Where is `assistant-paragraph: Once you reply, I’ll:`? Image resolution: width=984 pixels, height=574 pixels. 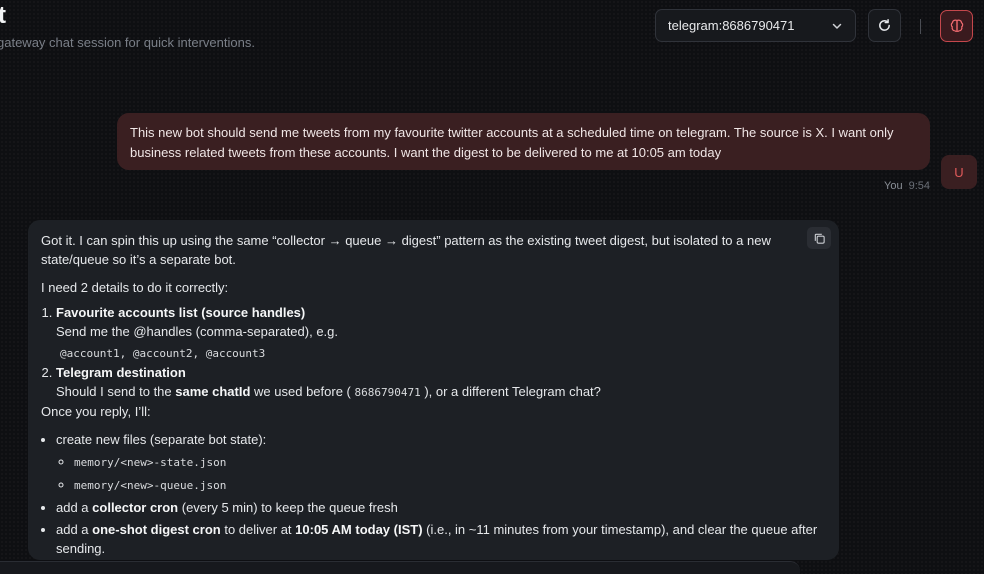 assistant-paragraph: Once you reply, I’ll: is located at coordinates (96, 411).